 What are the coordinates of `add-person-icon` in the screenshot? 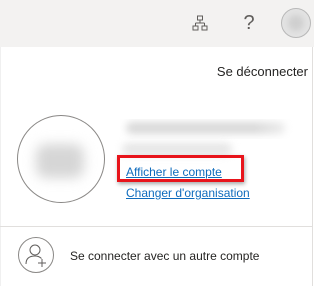 It's located at (36, 255).